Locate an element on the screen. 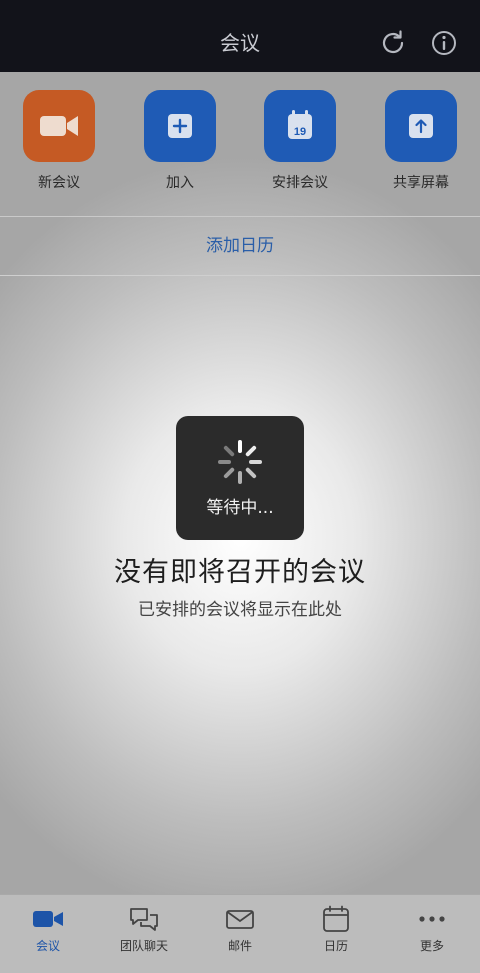 The image size is (480, 973). top-bar: 会议 is located at coordinates (240, 36).